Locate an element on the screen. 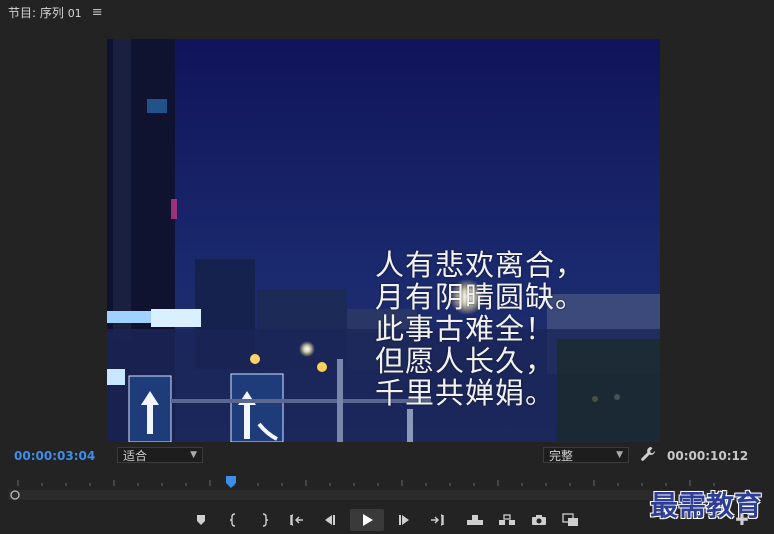 This screenshot has width=774, height=534. current-timecode: 00:00:03:04 is located at coordinates (54, 456).